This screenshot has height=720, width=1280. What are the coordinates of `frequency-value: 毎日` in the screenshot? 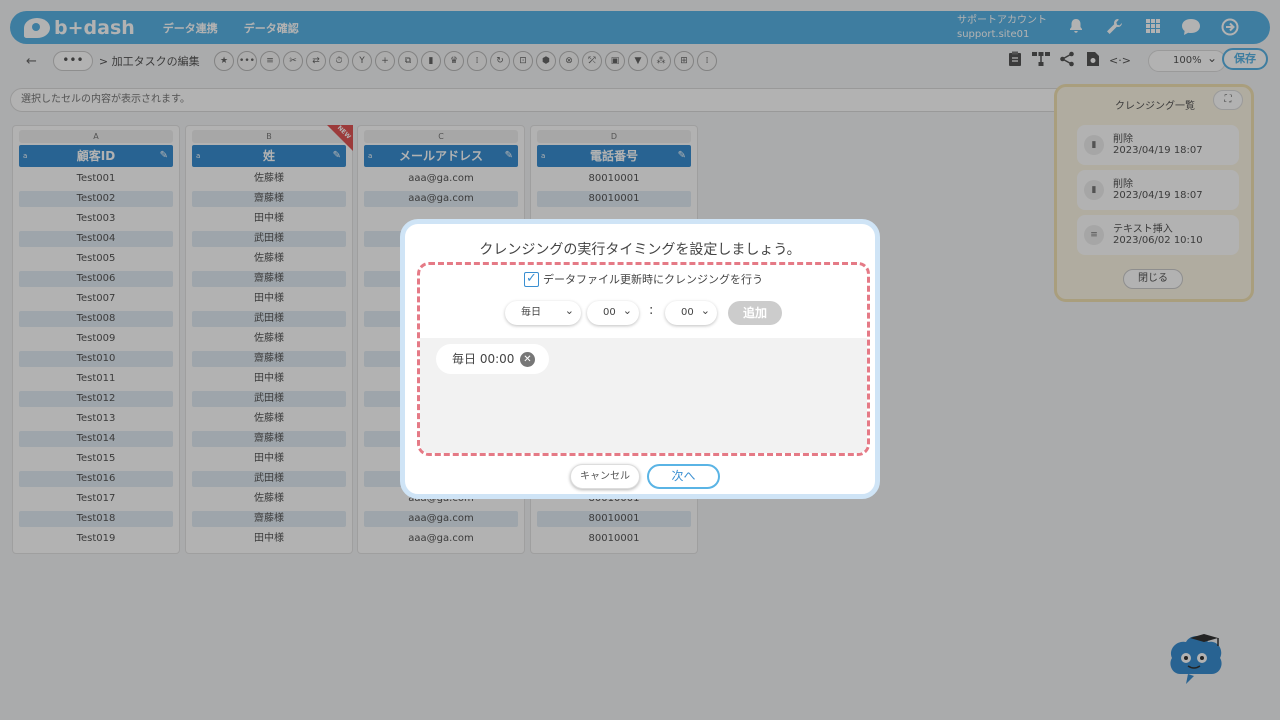 It's located at (531, 312).